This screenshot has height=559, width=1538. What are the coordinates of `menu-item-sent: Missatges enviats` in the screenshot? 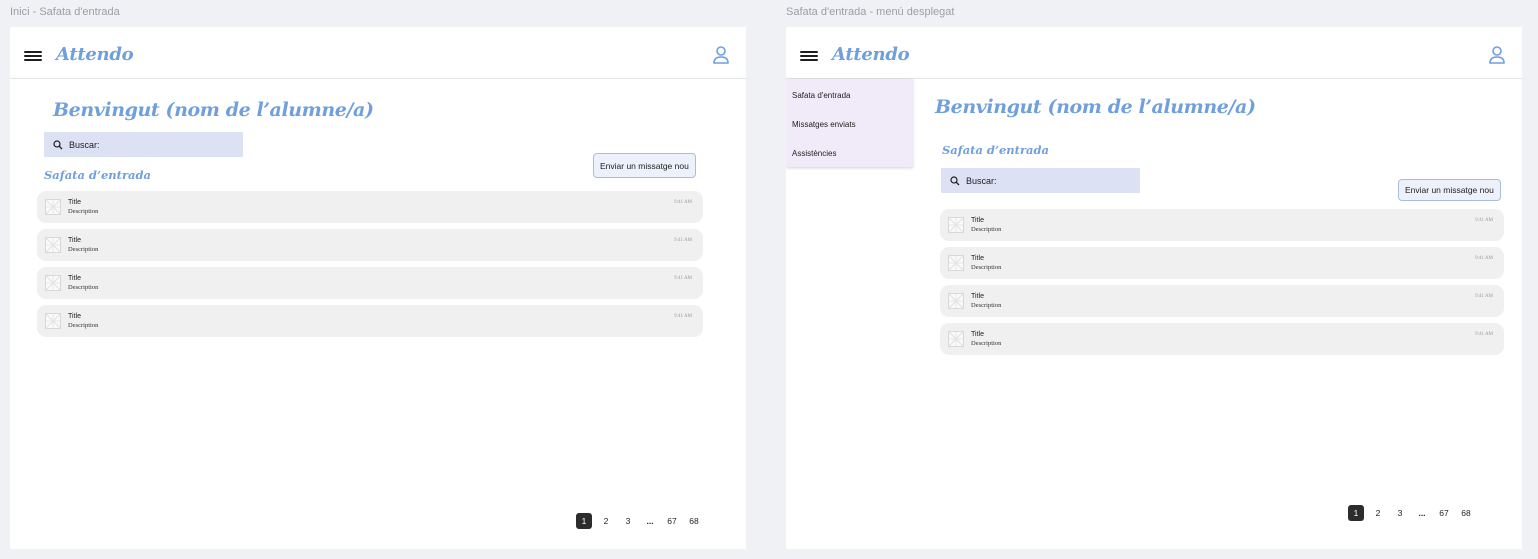 It's located at (824, 124).